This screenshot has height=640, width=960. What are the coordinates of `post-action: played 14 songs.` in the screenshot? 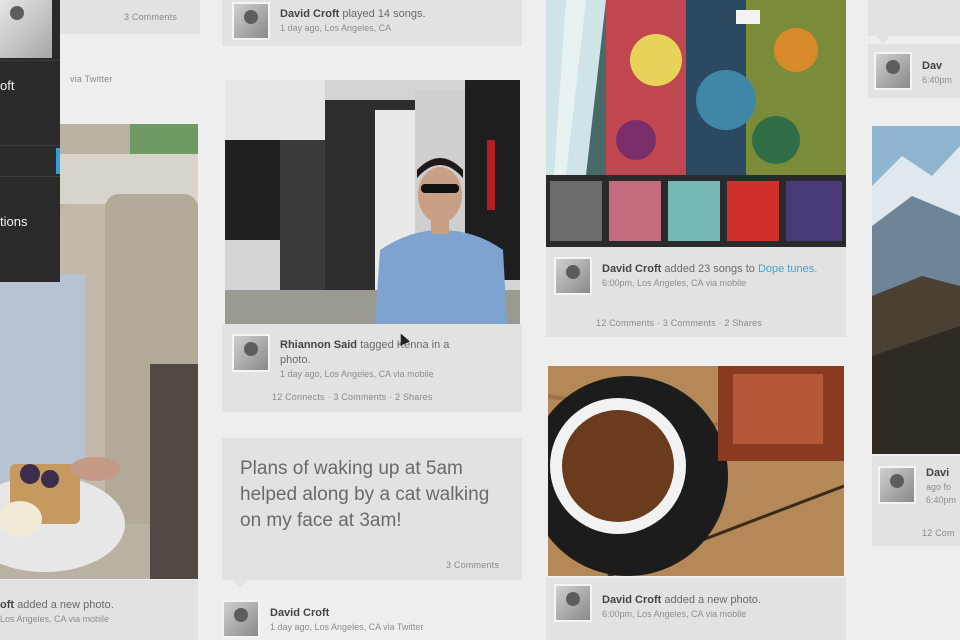 It's located at (384, 14).